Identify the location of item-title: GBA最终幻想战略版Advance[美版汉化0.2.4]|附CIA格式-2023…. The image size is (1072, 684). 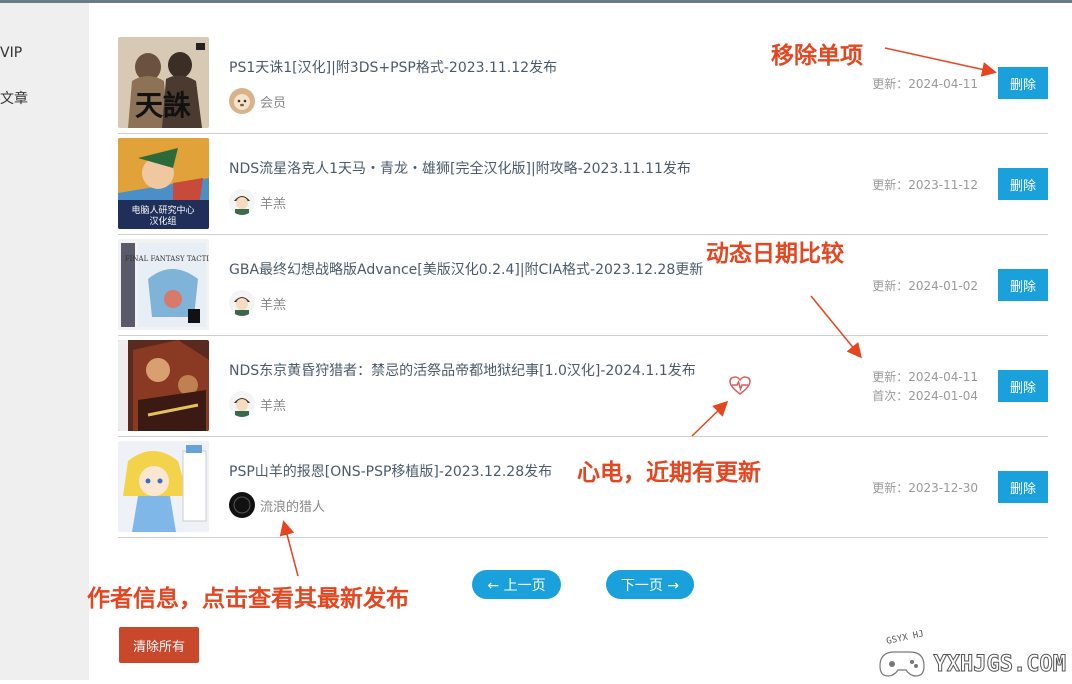
(466, 269).